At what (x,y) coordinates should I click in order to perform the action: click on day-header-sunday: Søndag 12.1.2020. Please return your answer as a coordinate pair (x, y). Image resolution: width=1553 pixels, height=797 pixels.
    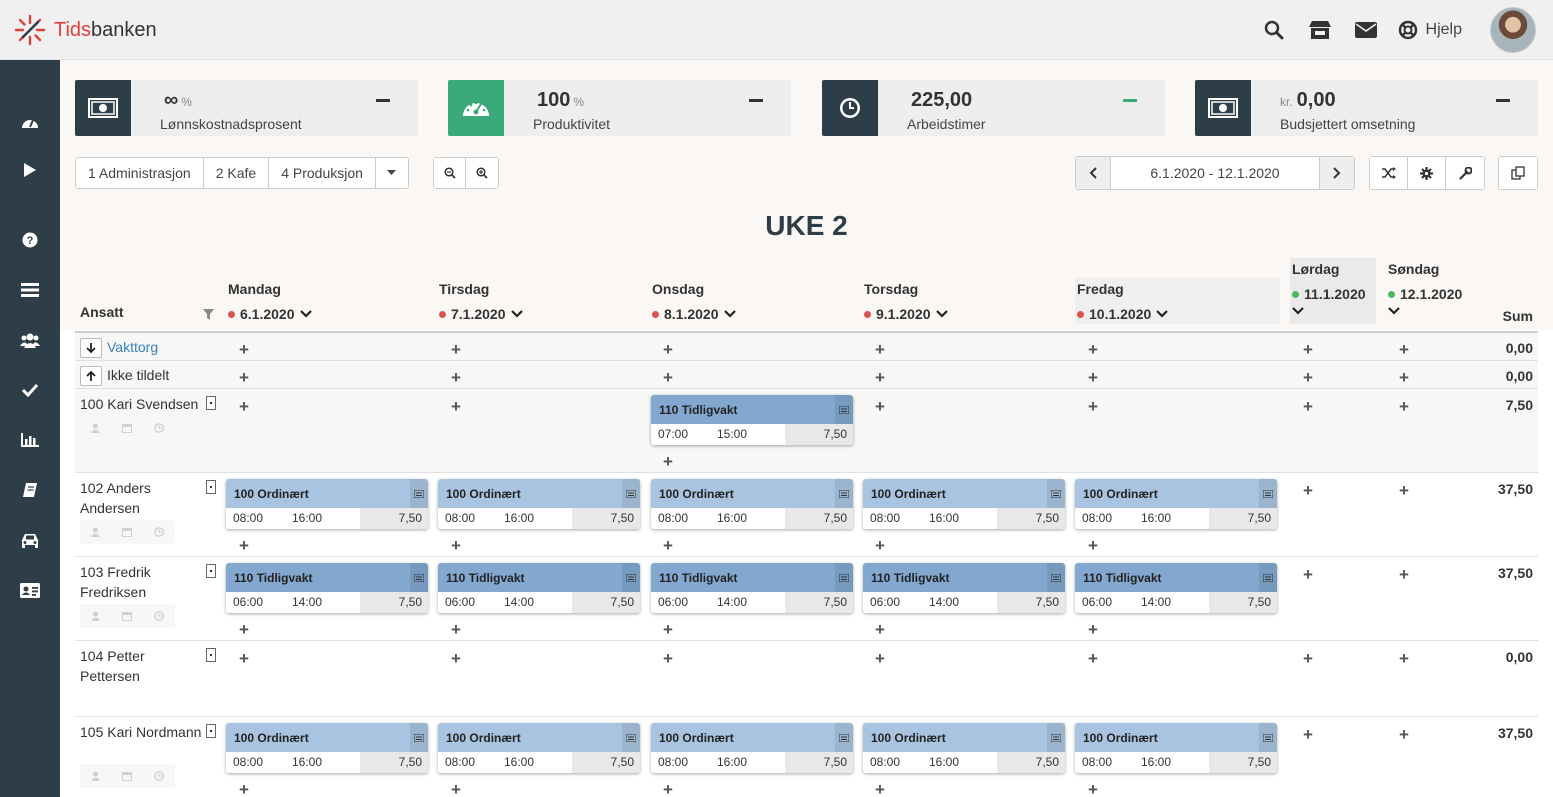
    Looking at the image, I should click on (1425, 289).